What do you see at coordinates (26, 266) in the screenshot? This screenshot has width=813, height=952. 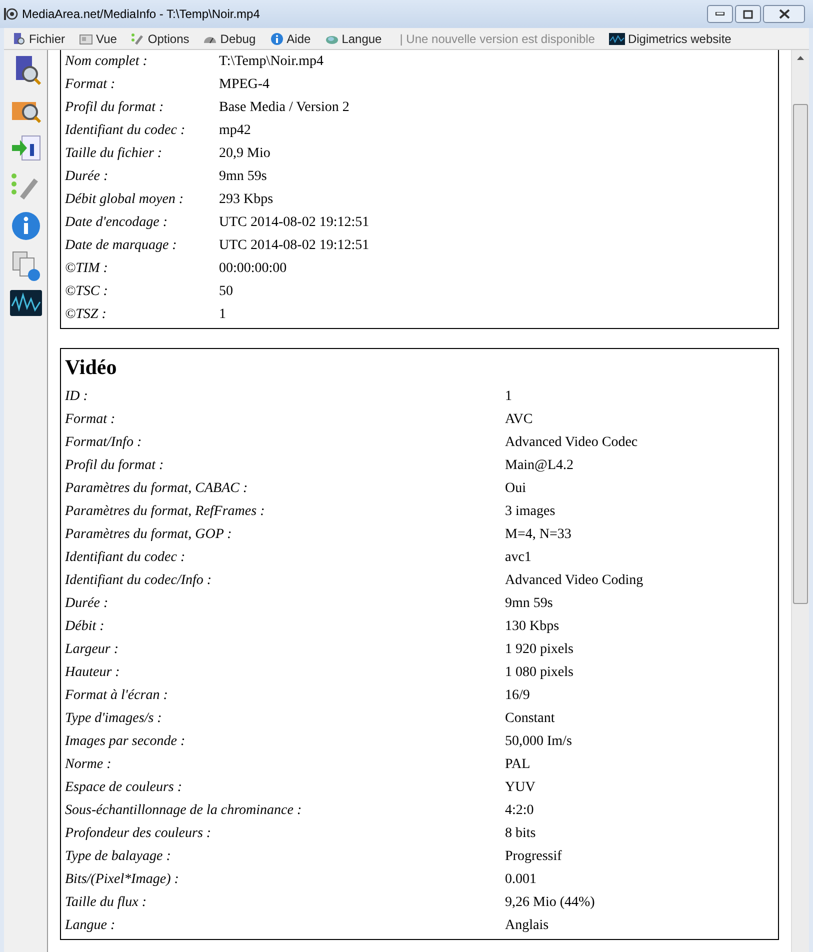 I see `documents-globe-icon` at bounding box center [26, 266].